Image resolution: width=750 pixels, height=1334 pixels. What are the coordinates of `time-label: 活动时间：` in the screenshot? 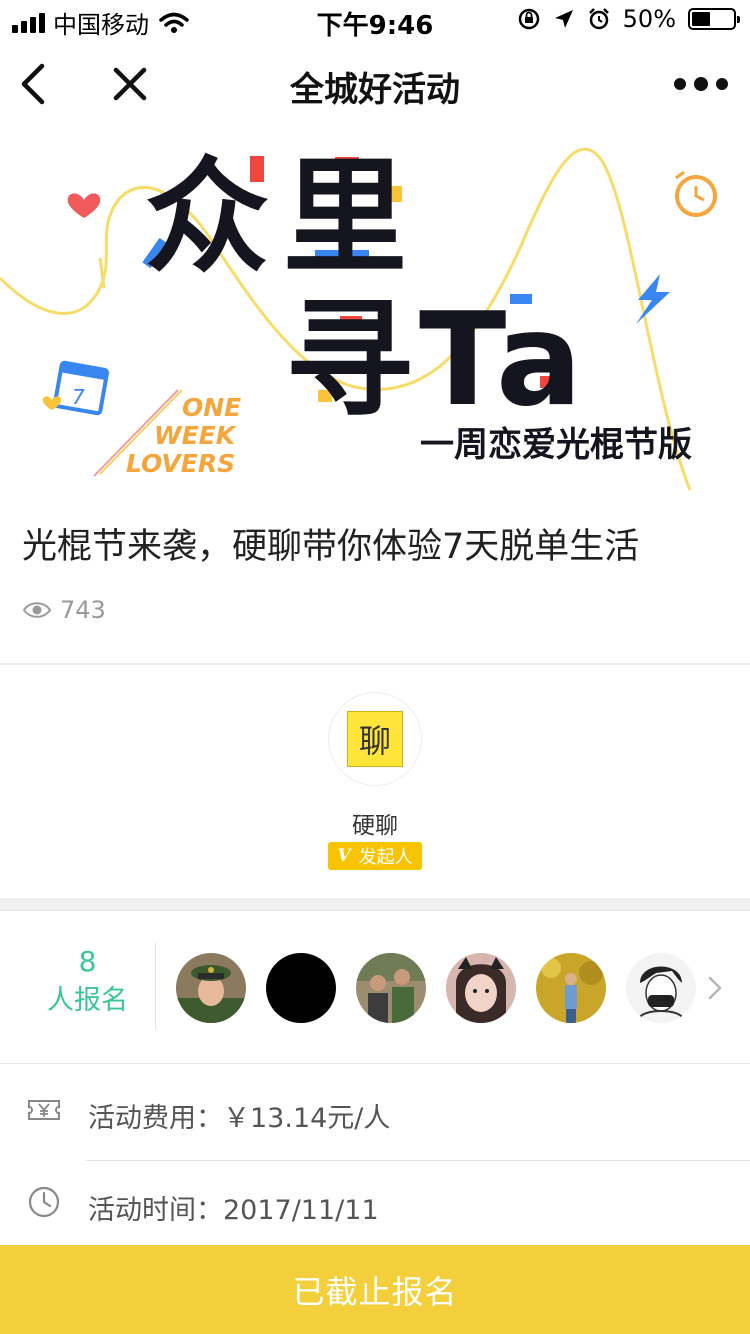 It's located at (155, 1210).